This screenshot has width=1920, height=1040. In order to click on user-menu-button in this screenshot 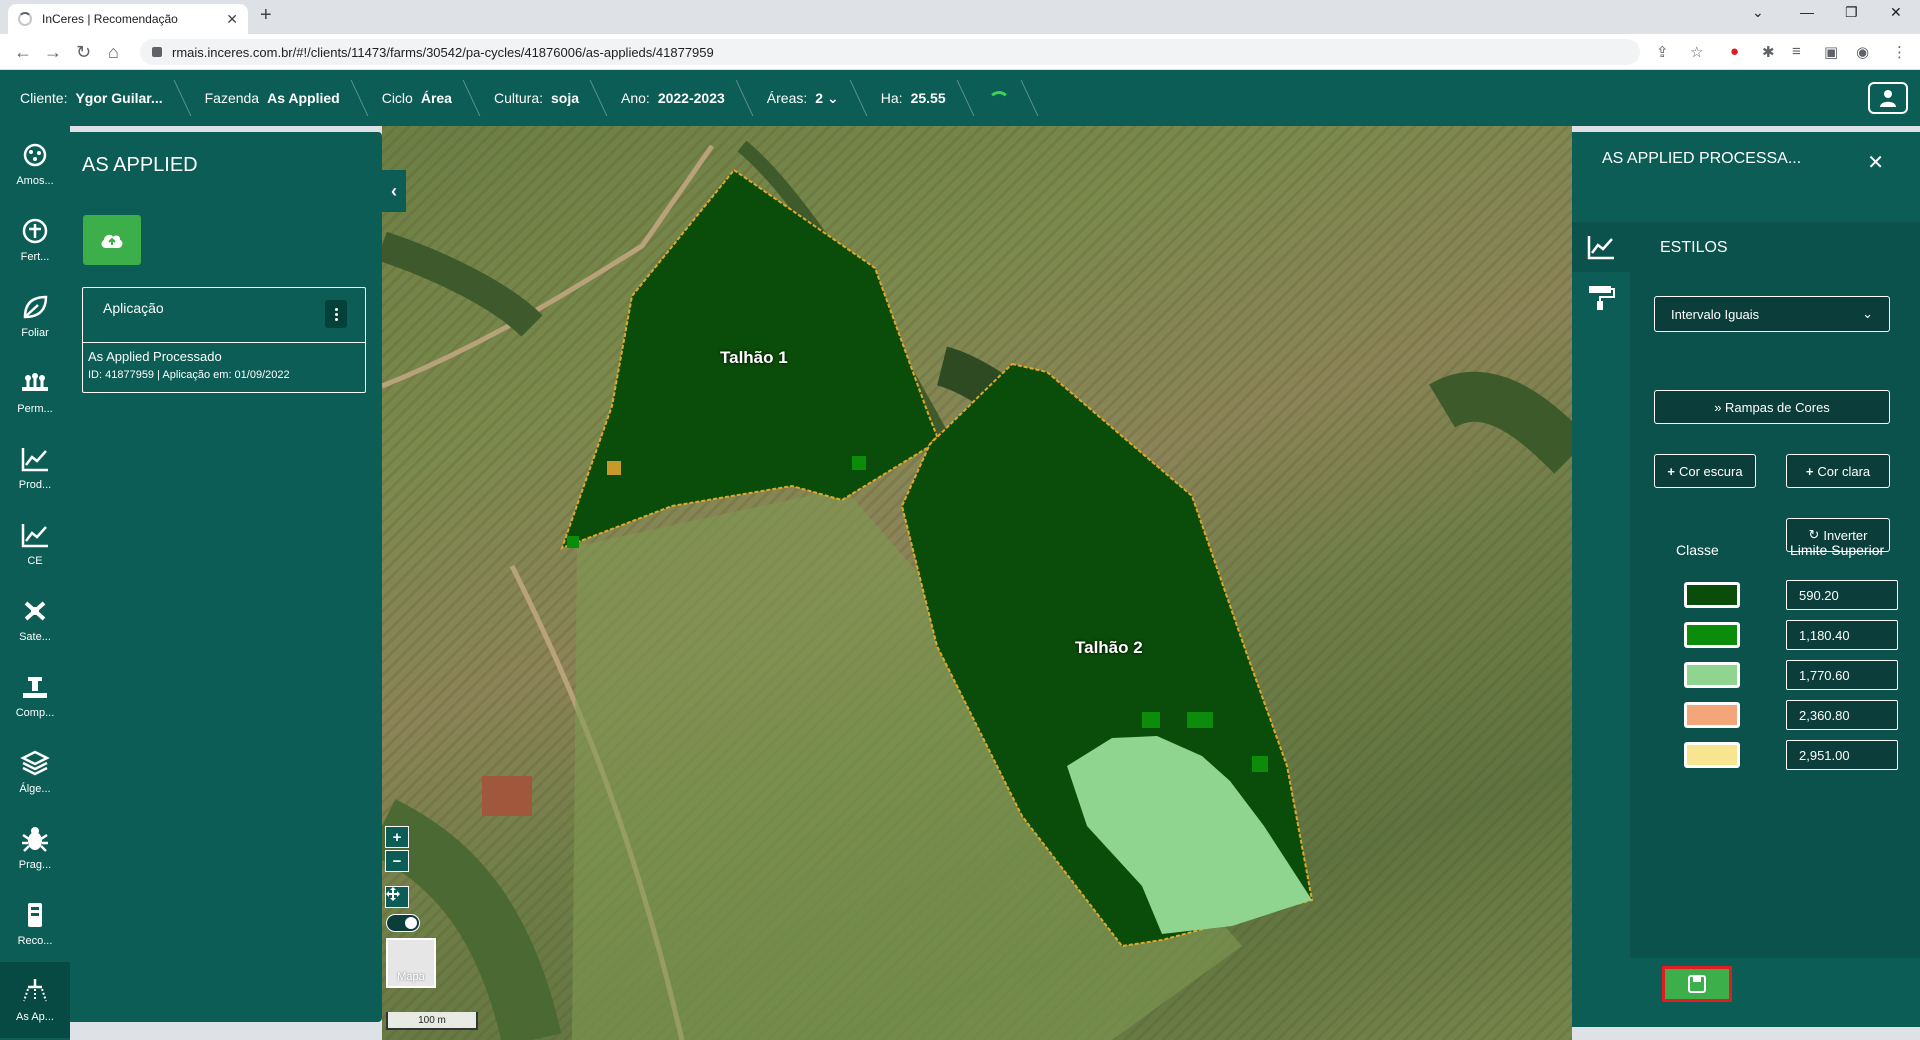, I will do `click(1888, 98)`.